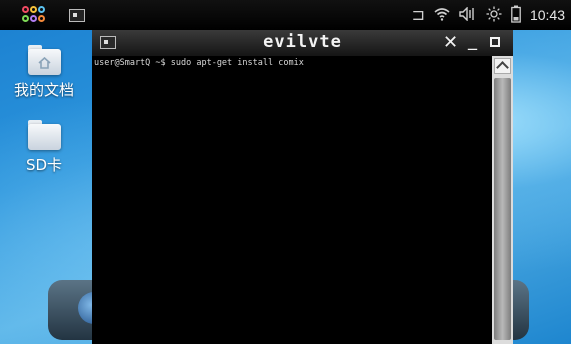  I want to click on screen-icon, so click(77, 15).